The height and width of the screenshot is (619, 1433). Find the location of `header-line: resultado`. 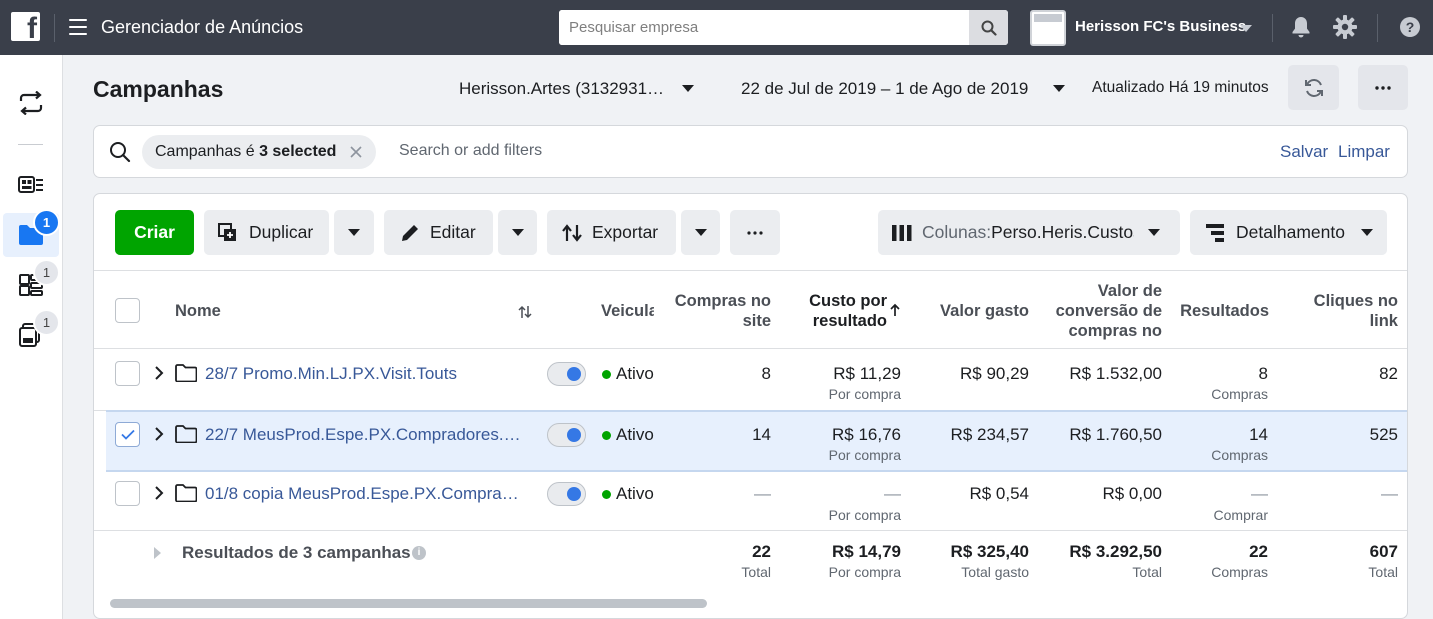

header-line: resultado is located at coordinates (849, 321).